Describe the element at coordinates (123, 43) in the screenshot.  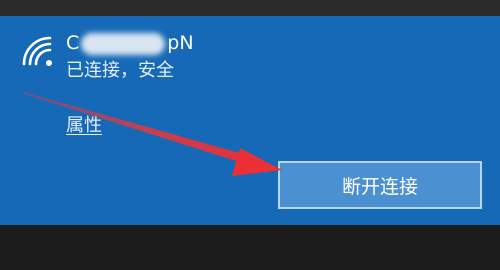
I see `network-name-redaction` at that location.